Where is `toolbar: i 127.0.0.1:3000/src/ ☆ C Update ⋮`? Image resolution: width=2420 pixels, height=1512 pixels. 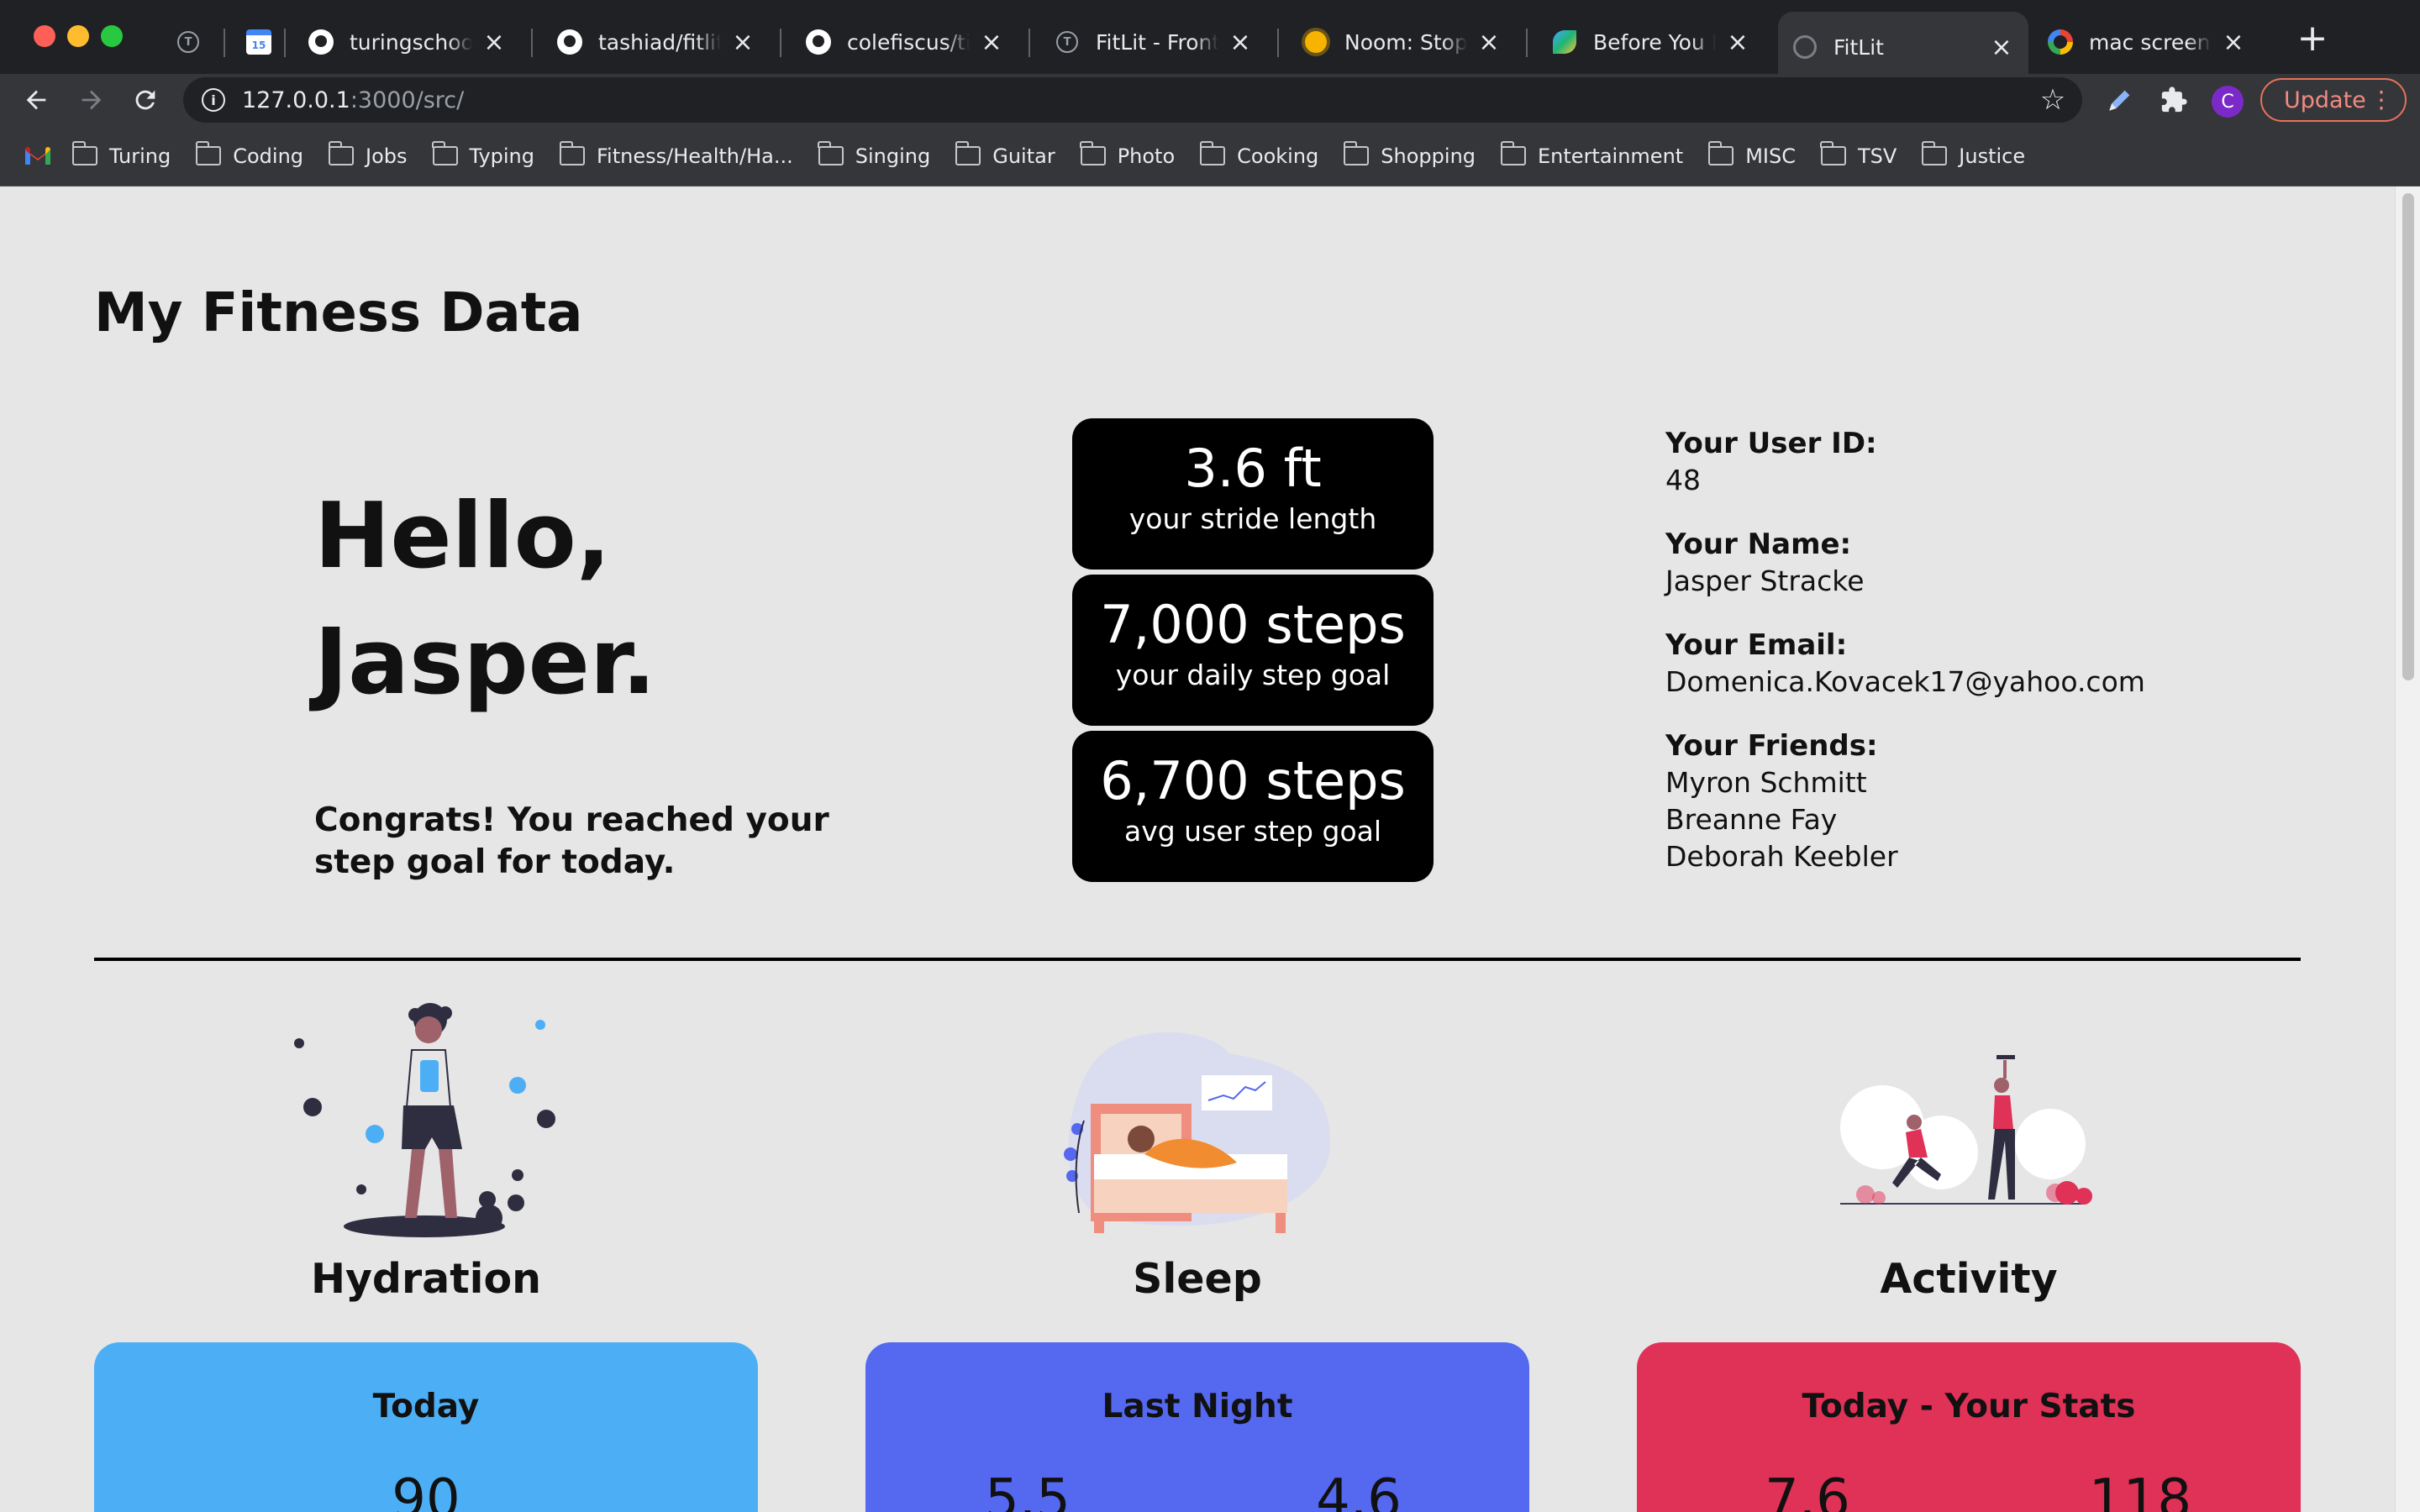
toolbar: i 127.0.0.1:3000/src/ ☆ C Update ⋮ is located at coordinates (1210, 100).